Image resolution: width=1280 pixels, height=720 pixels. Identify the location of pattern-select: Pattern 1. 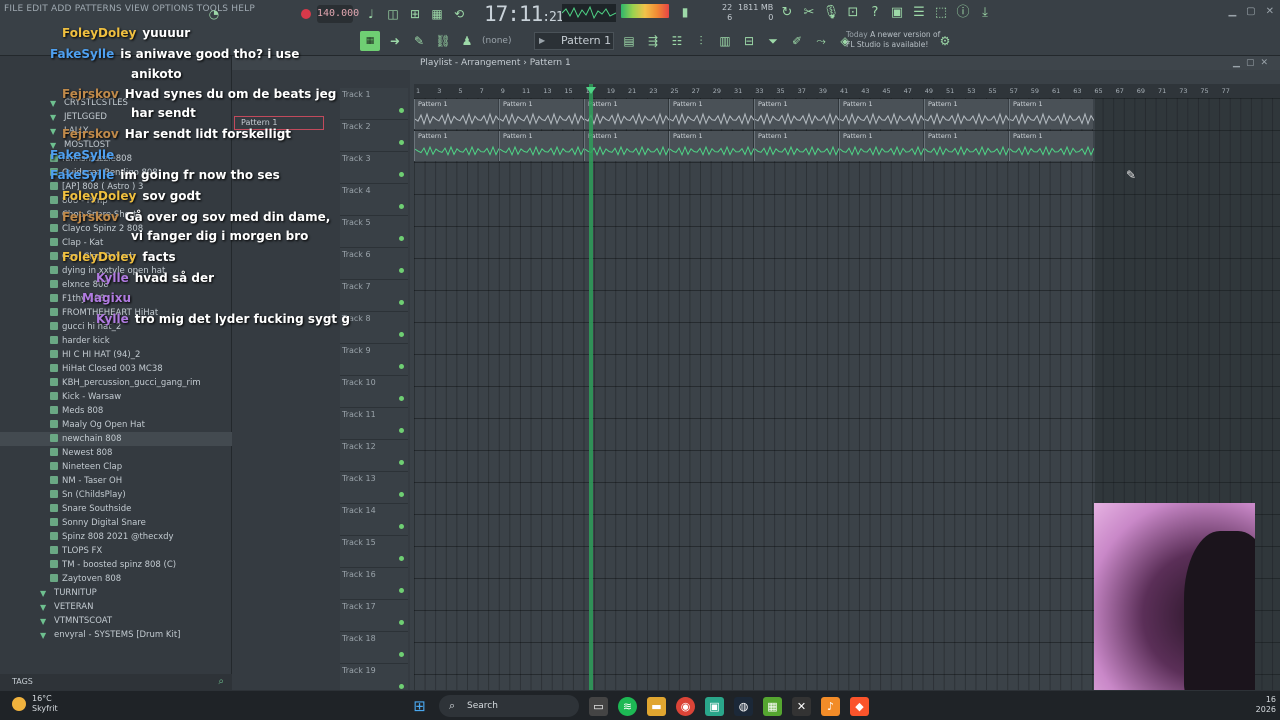
(574, 41).